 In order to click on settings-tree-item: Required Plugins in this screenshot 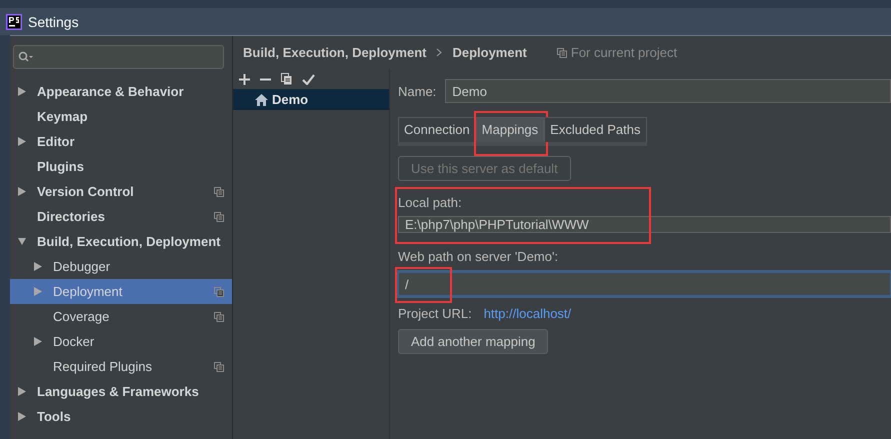, I will do `click(121, 366)`.